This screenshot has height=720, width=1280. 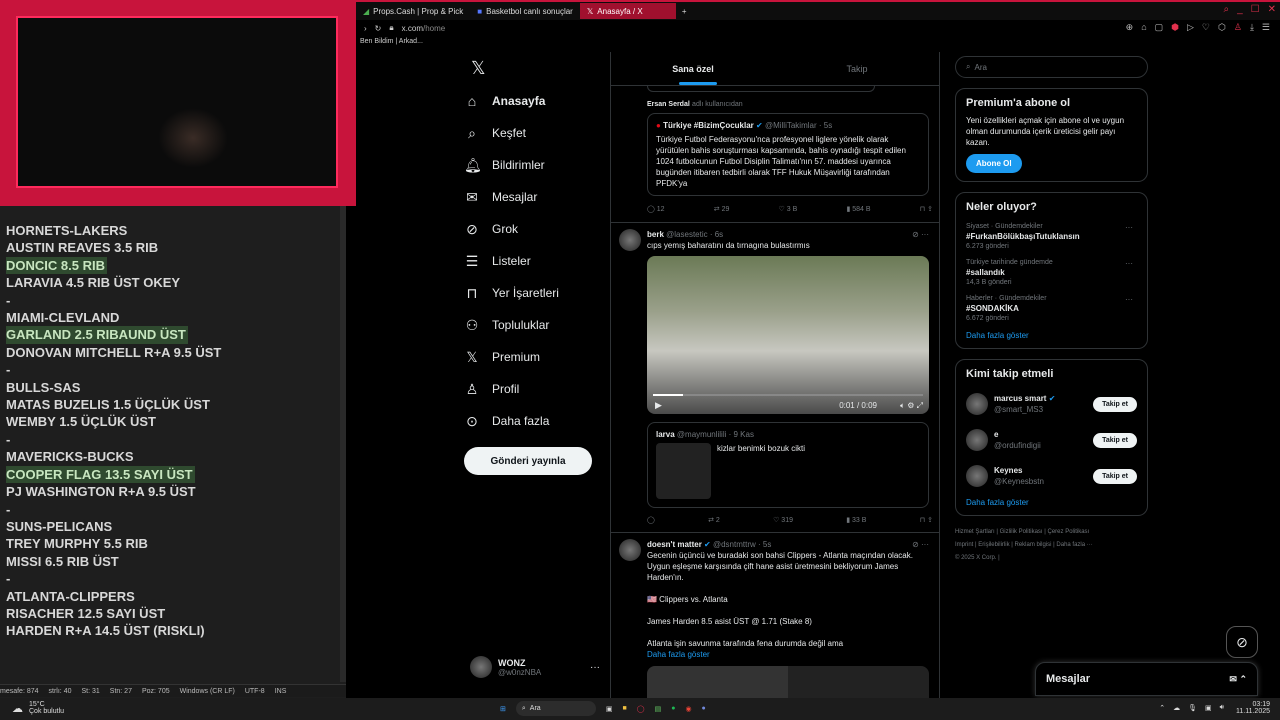 I want to click on heart-icon: ♡, so click(x=1206, y=27).